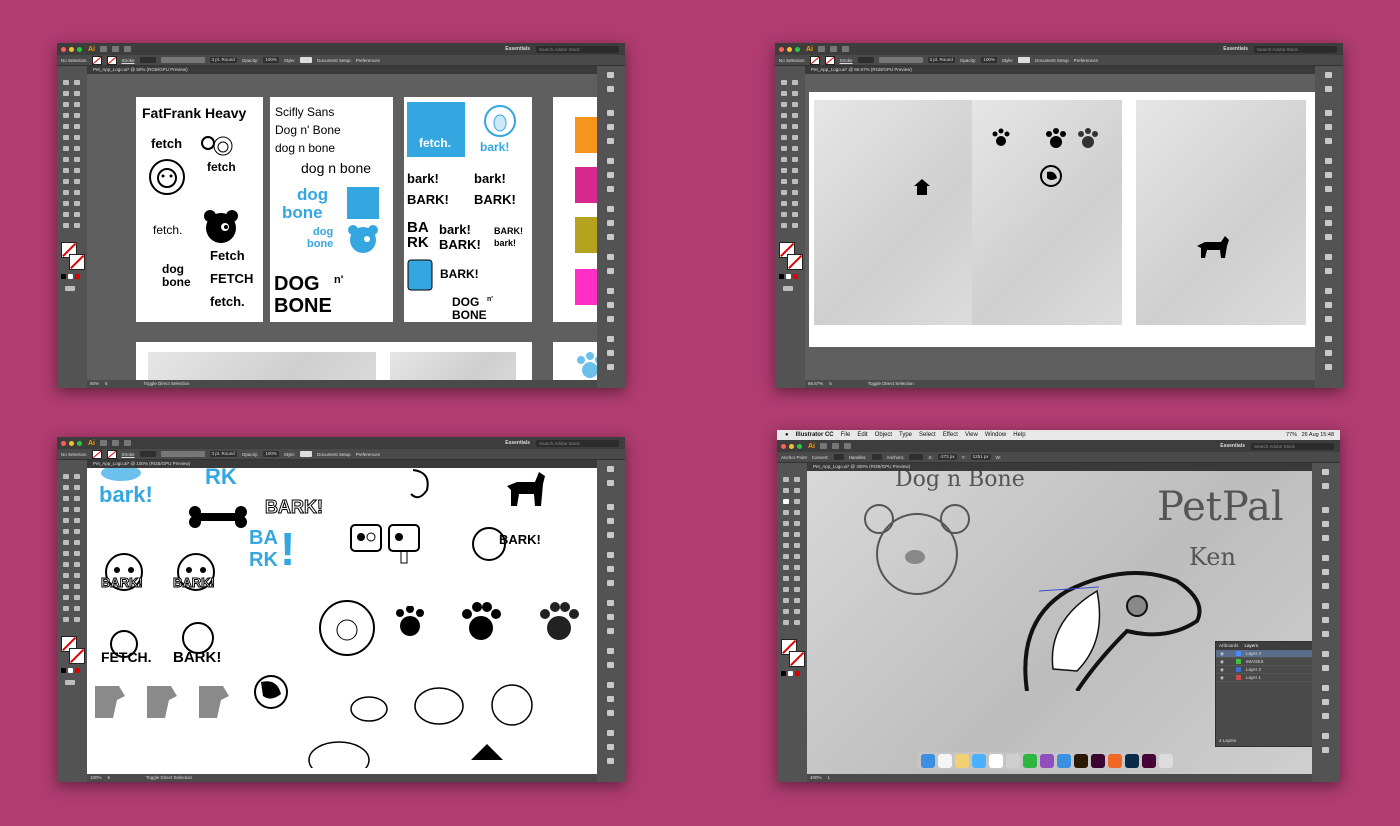 This screenshot has height=826, width=1400. I want to click on artboard-tool-icon, so click(786, 611).